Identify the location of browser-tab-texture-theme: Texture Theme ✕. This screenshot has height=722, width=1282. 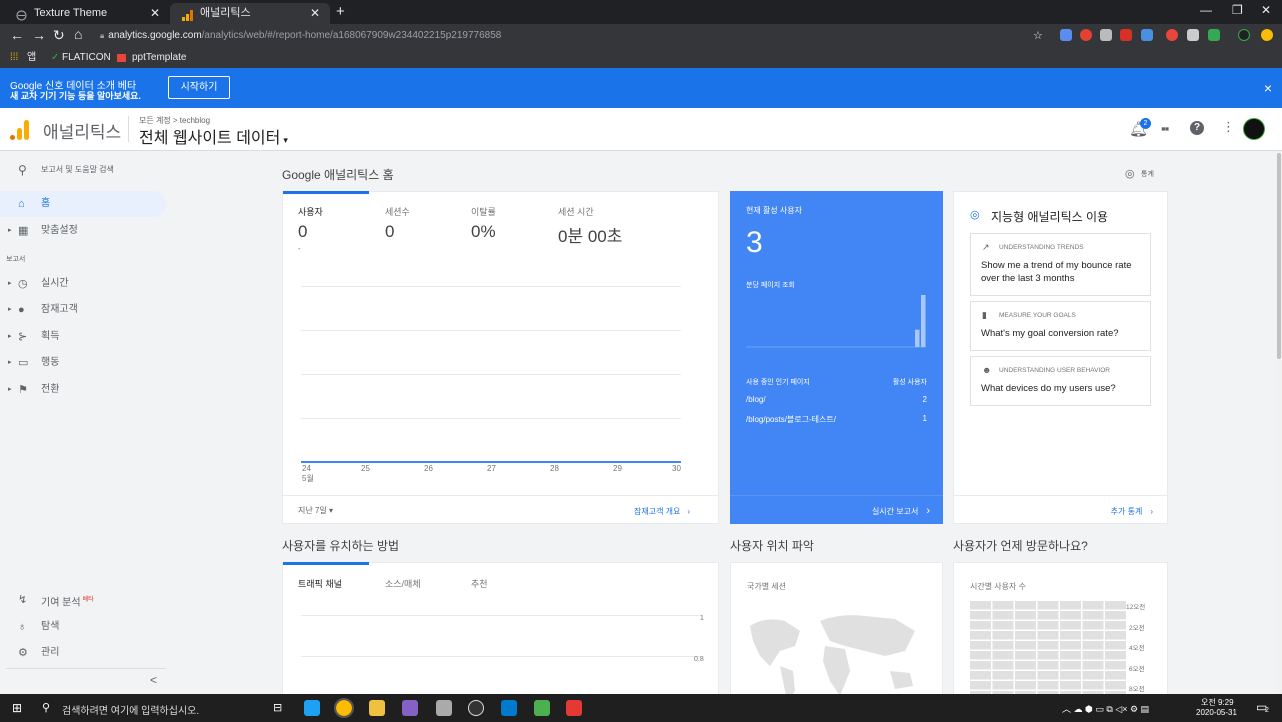
(87, 13).